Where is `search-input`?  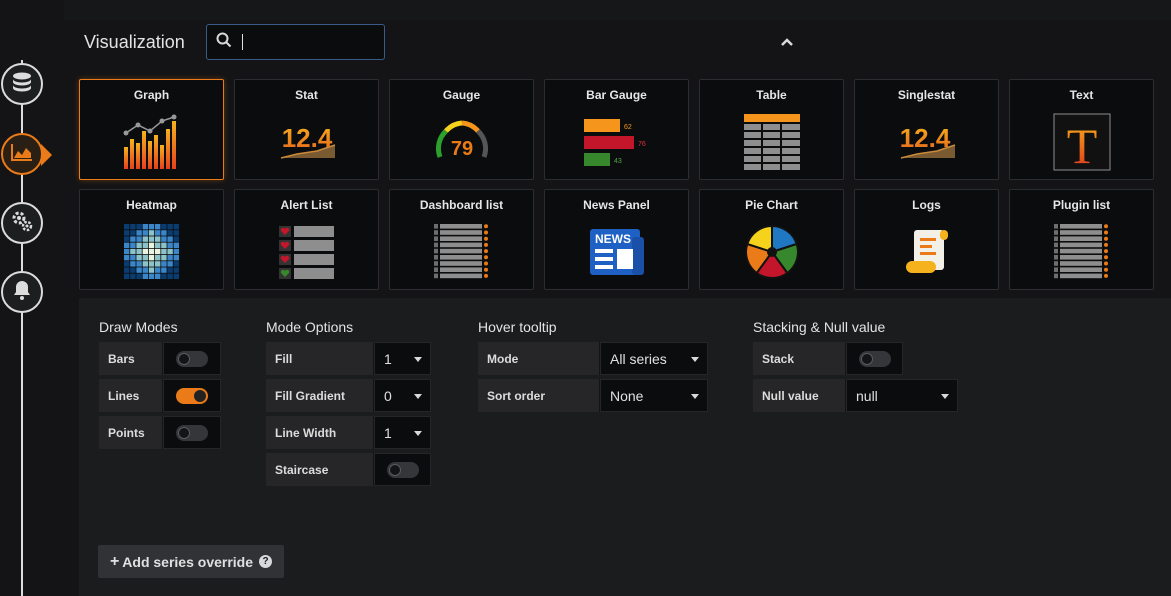 search-input is located at coordinates (316, 42).